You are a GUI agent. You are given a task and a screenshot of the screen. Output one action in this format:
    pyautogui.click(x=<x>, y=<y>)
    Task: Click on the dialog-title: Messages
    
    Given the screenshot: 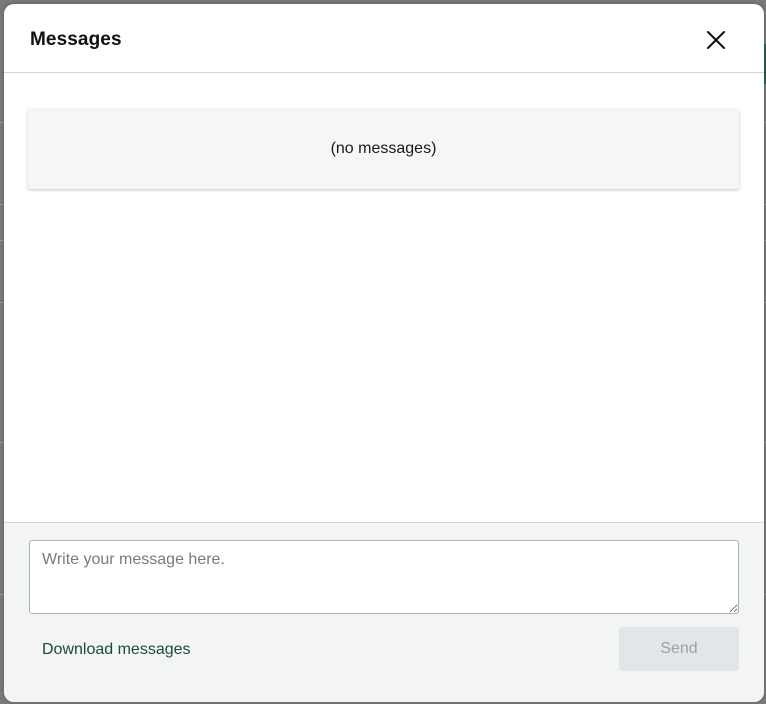 What is the action you would take?
    pyautogui.click(x=76, y=39)
    